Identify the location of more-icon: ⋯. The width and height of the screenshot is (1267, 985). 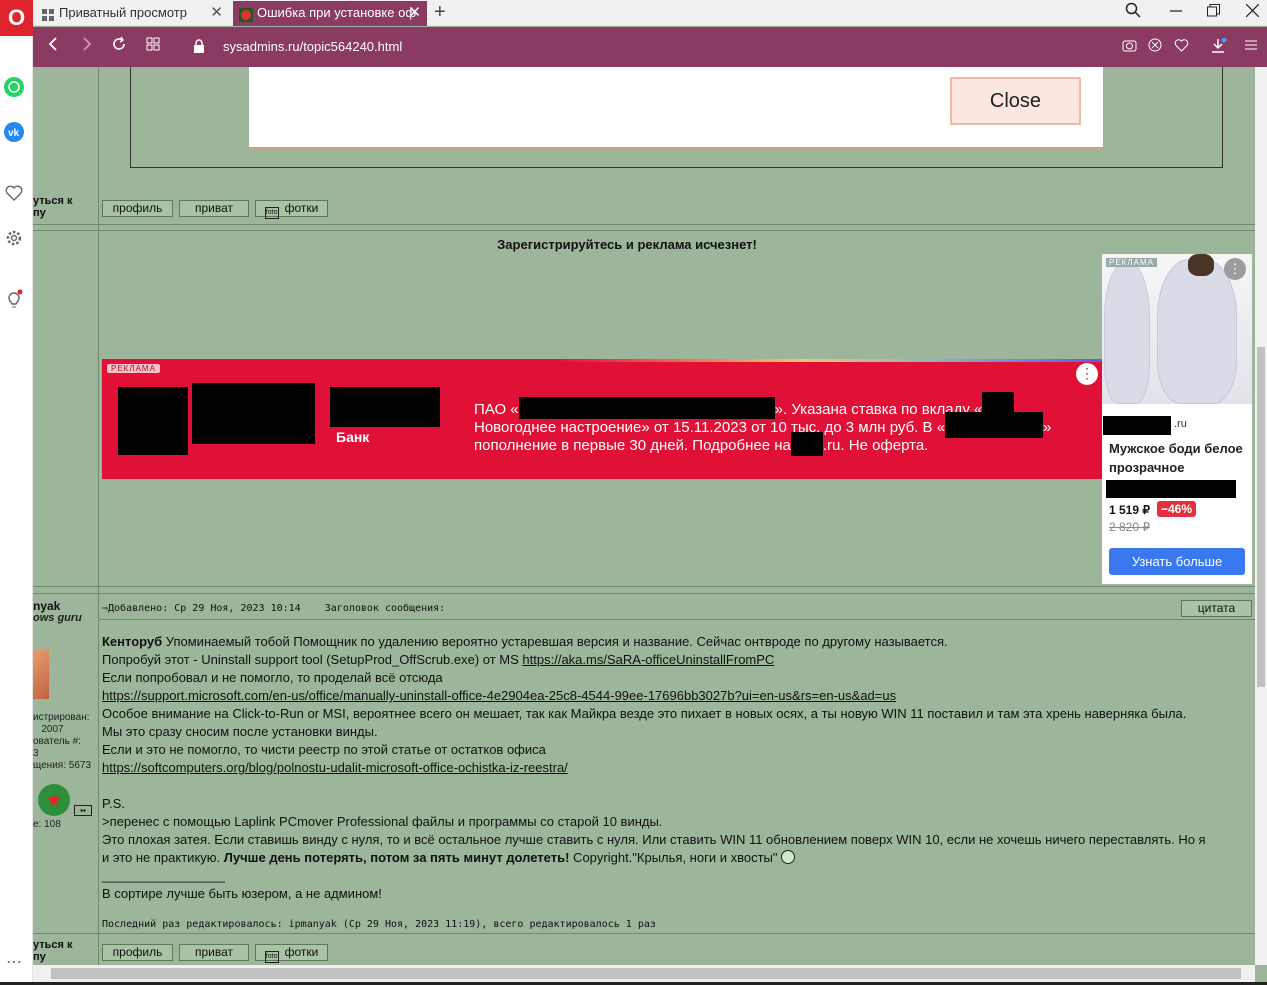
(14, 963).